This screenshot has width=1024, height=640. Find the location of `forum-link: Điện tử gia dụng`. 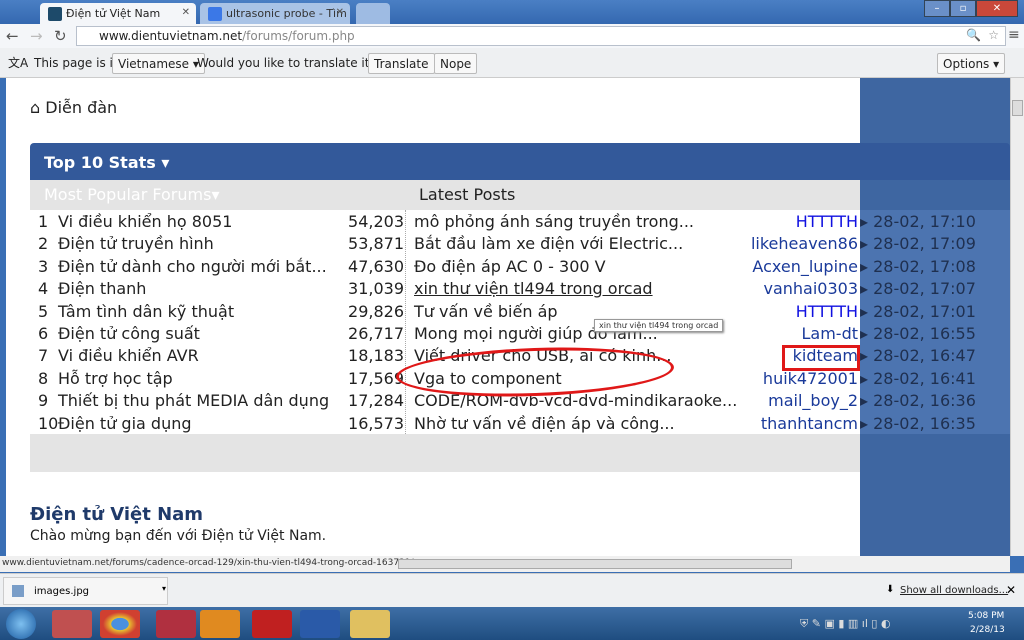

forum-link: Điện tử gia dụng is located at coordinates (125, 423).